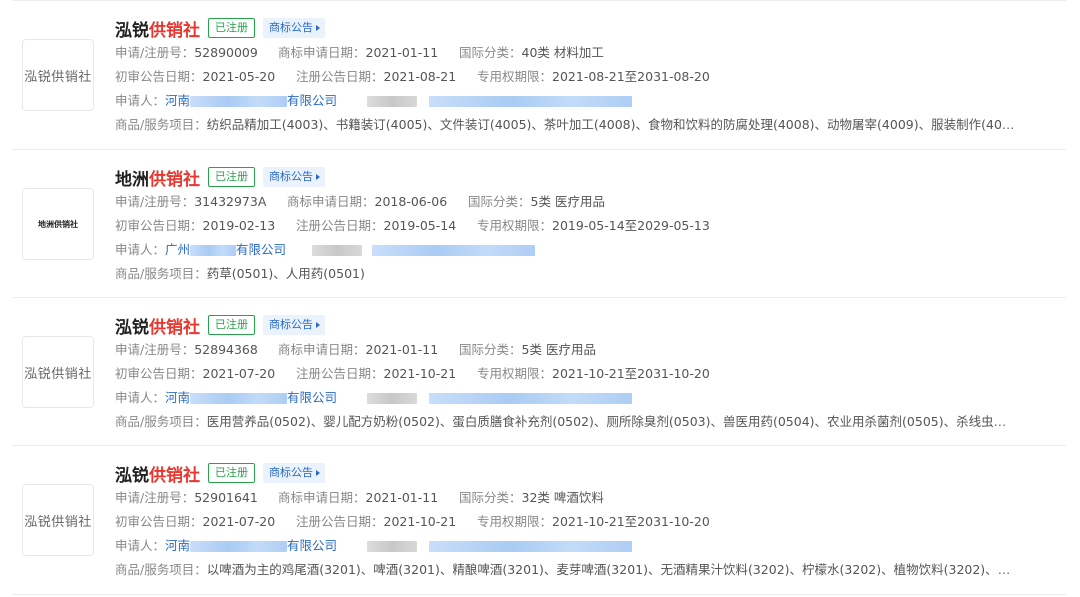 Image resolution: width=1080 pixels, height=597 pixels. Describe the element at coordinates (239, 521) in the screenshot. I see `prelim-date-value: 2021-07-20` at that location.